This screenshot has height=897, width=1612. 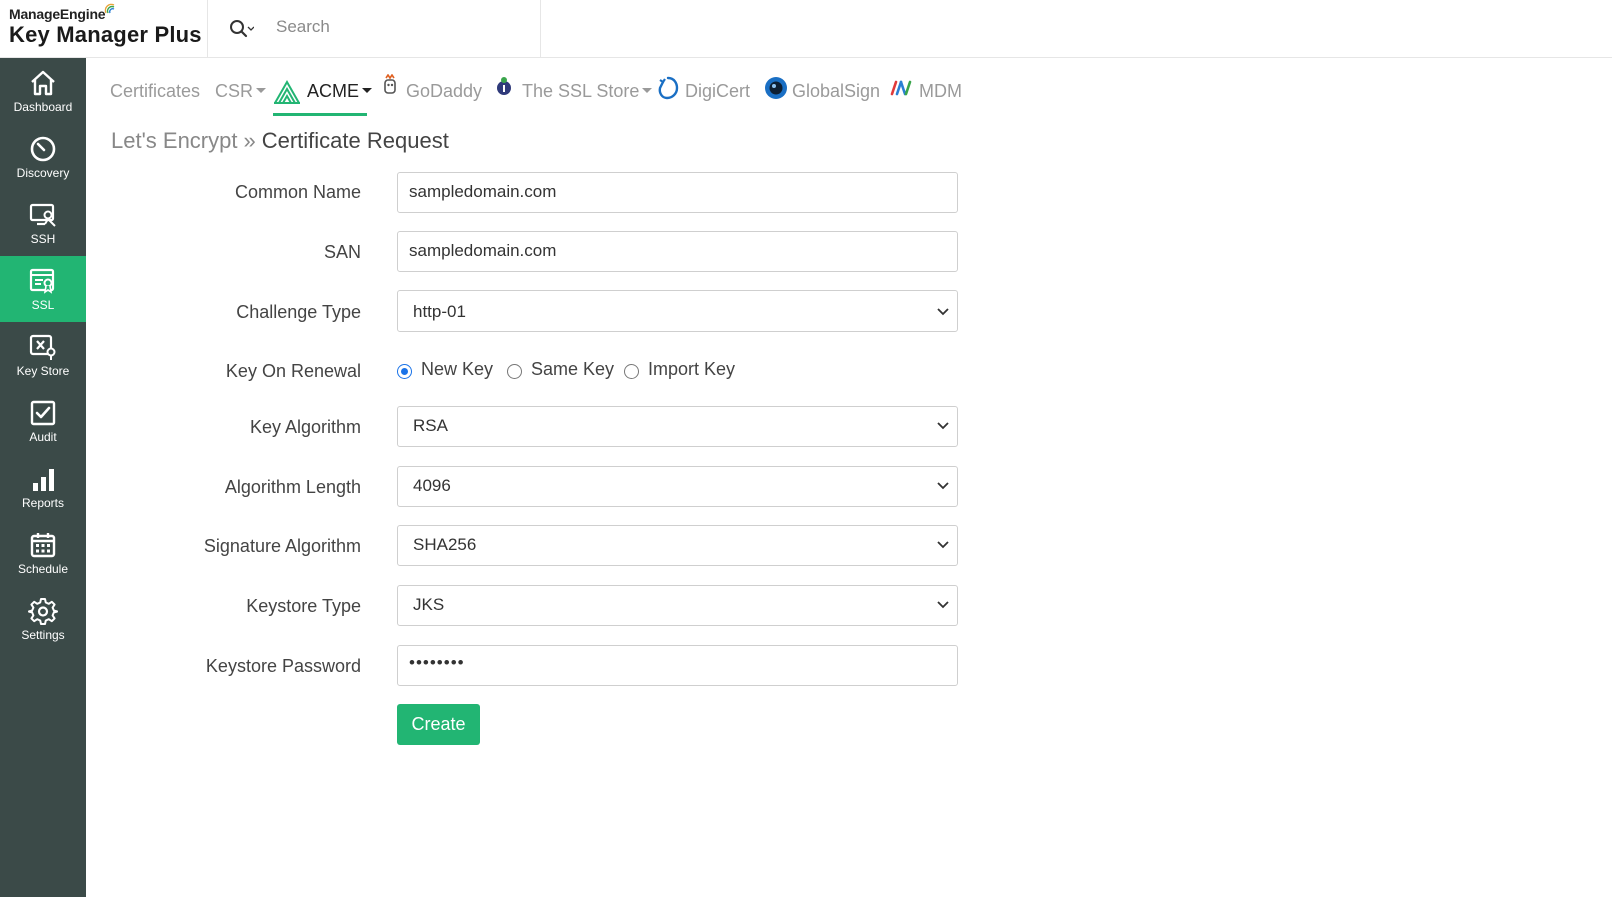 What do you see at coordinates (42, 347) in the screenshot?
I see `key-store-icon` at bounding box center [42, 347].